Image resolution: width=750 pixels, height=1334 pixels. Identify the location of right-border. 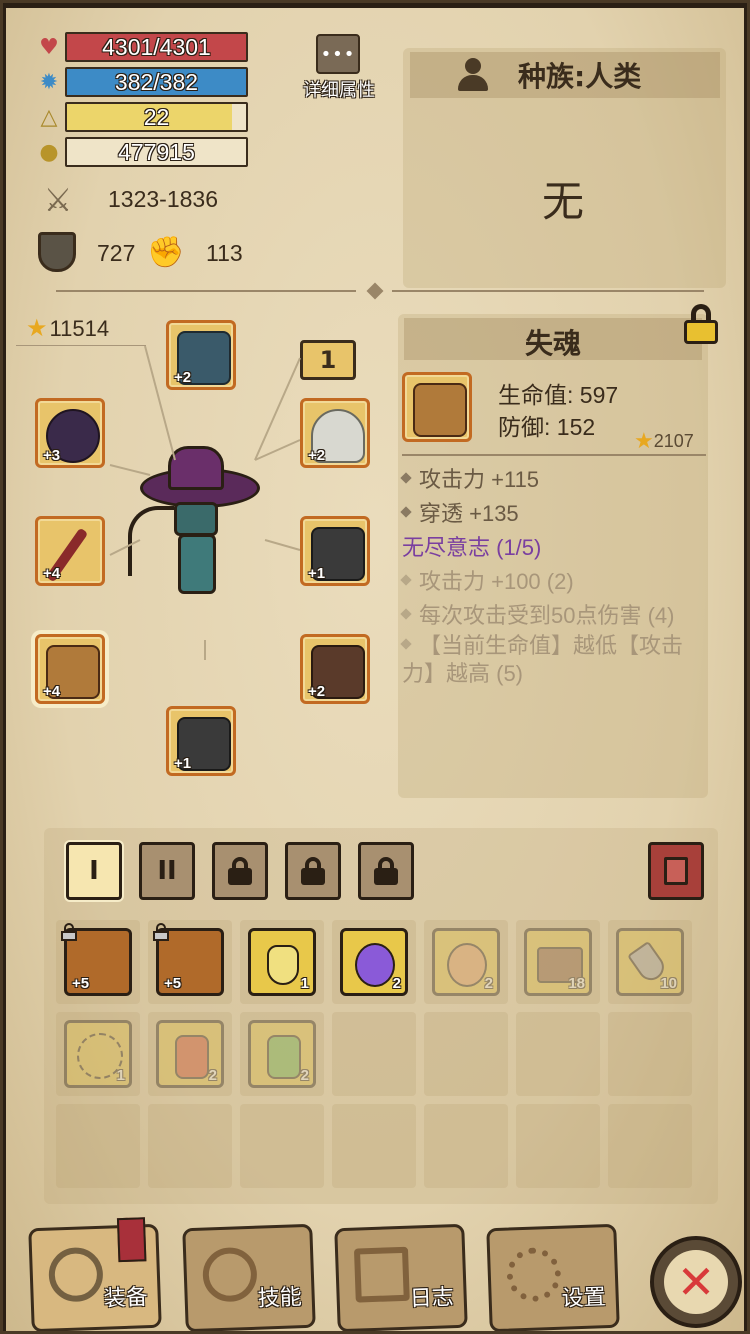
(747, 667).